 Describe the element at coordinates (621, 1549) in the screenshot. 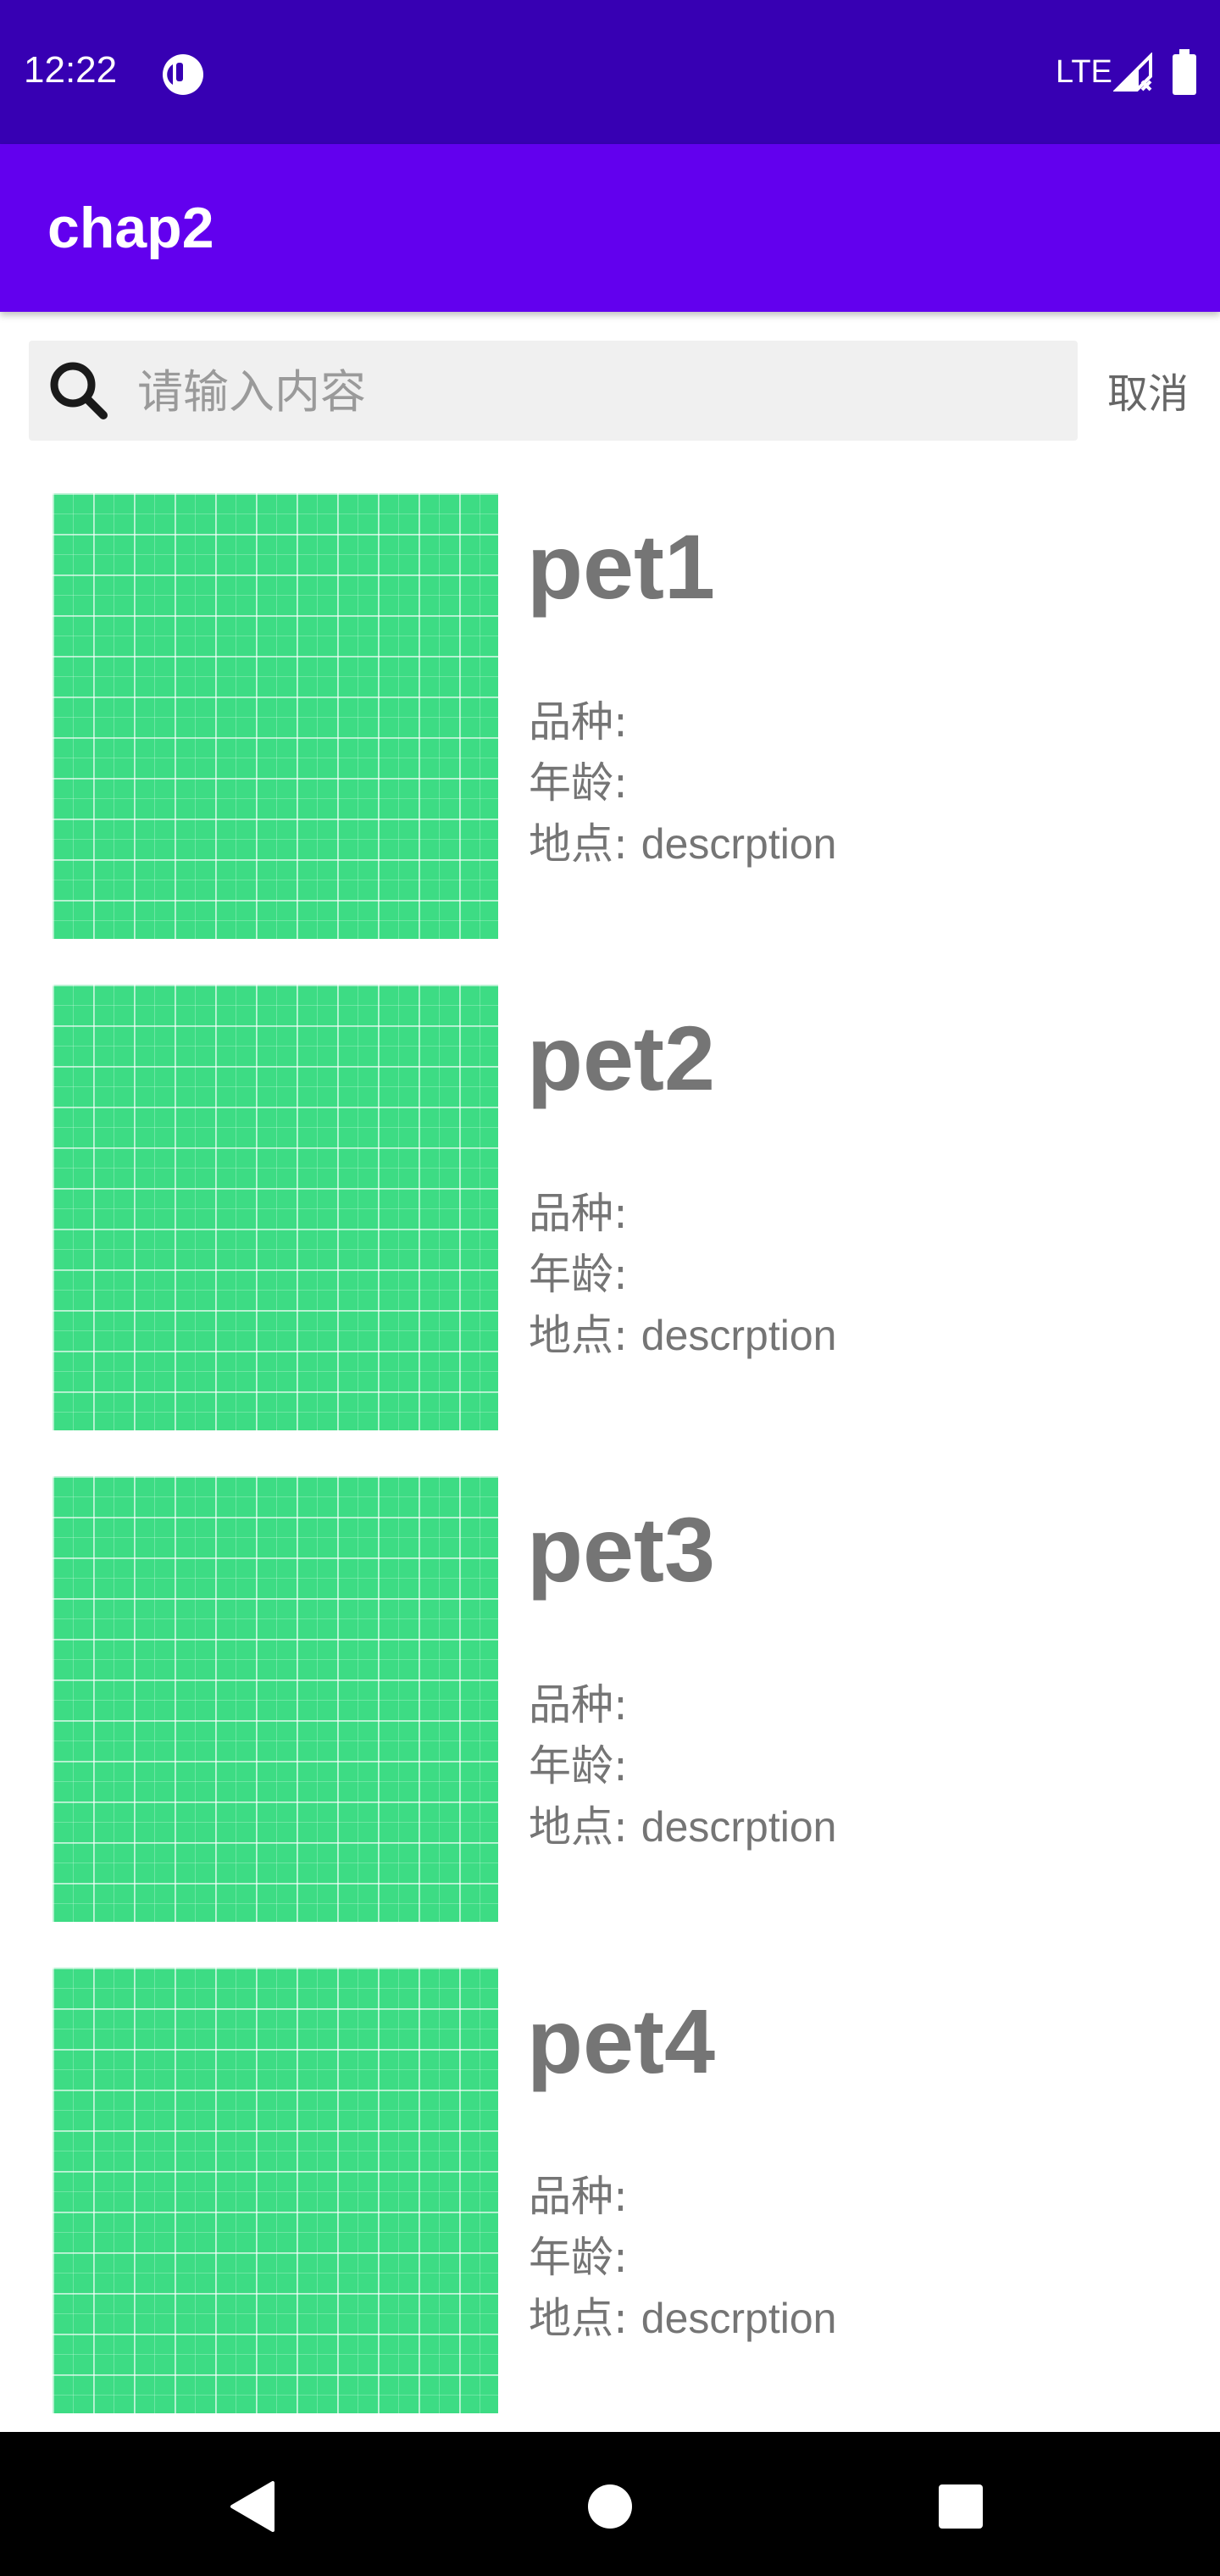

I see `pet-name: pet3` at that location.